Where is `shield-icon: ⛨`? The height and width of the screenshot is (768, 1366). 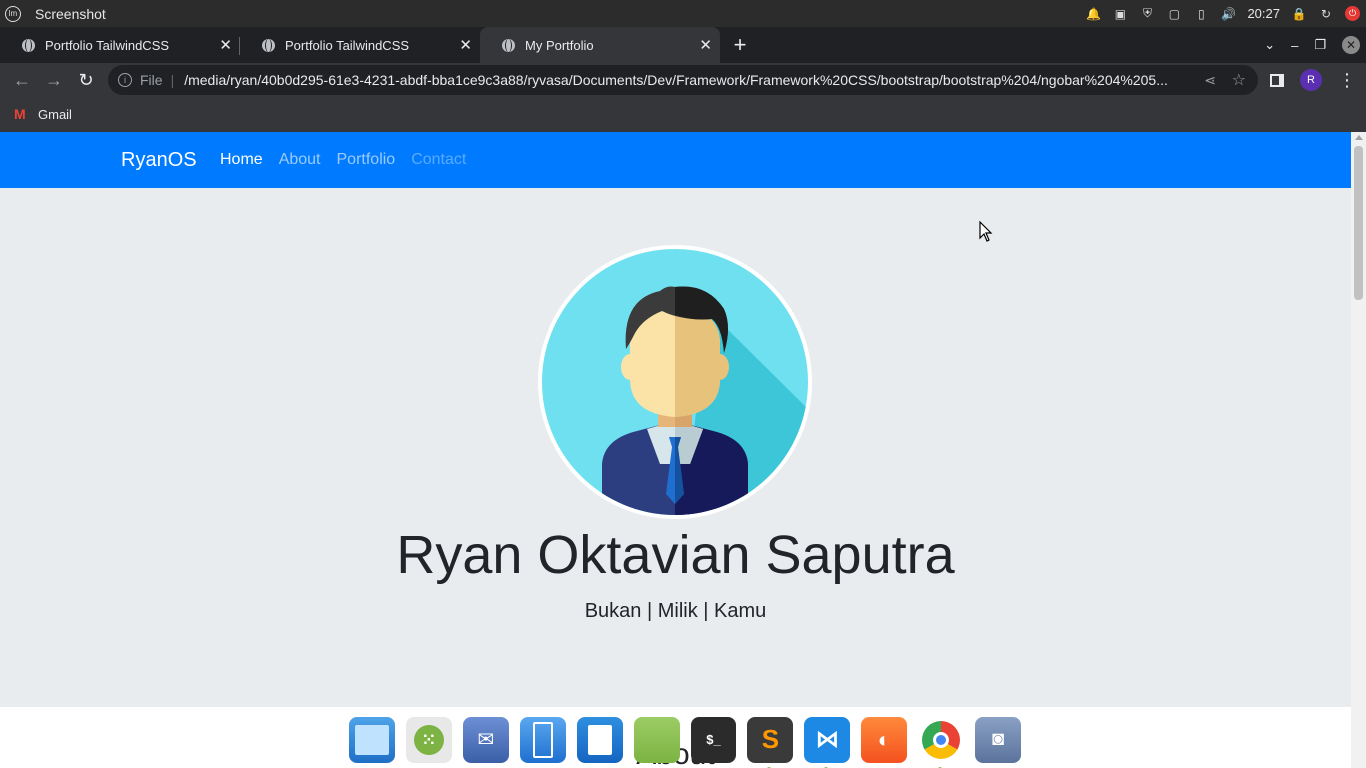 shield-icon: ⛨ is located at coordinates (1147, 14).